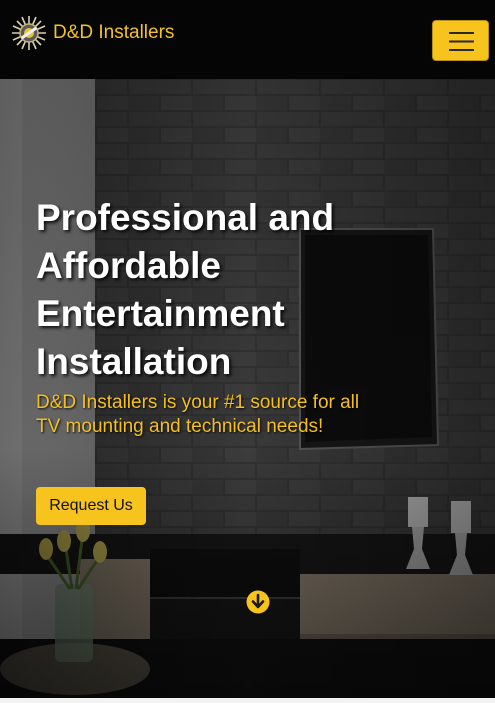 This screenshot has width=495, height=703. What do you see at coordinates (114, 32) in the screenshot?
I see `brand-name: D&D Installers` at bounding box center [114, 32].